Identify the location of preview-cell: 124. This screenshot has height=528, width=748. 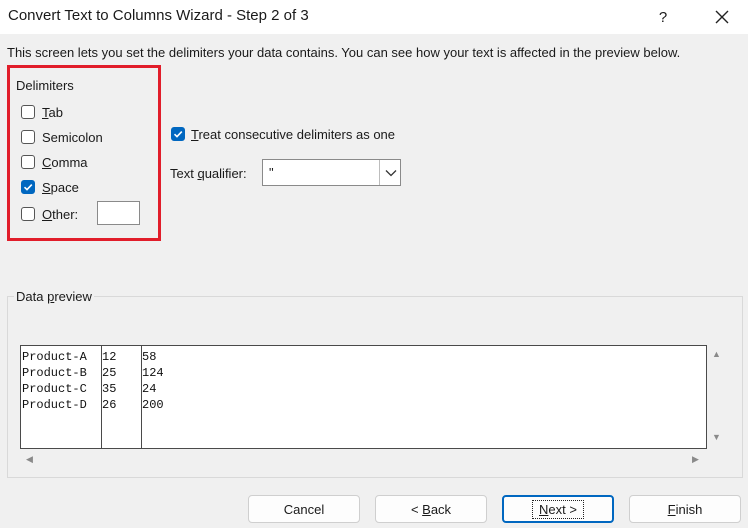
(153, 373).